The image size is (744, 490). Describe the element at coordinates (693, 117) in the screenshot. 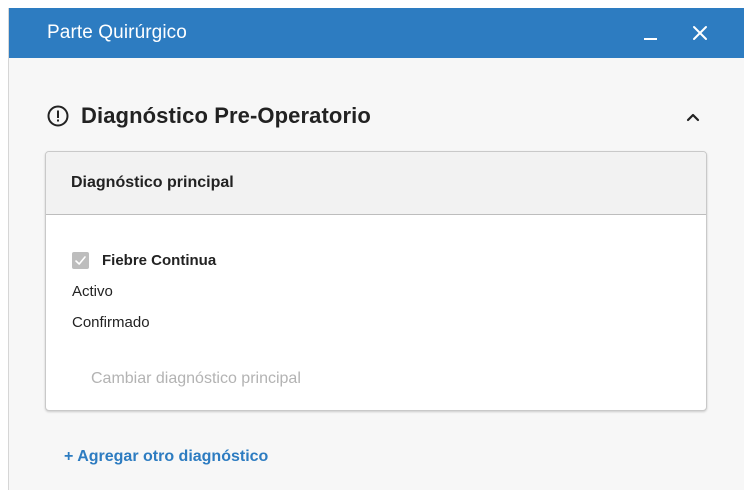

I see `chevron-up-icon` at that location.